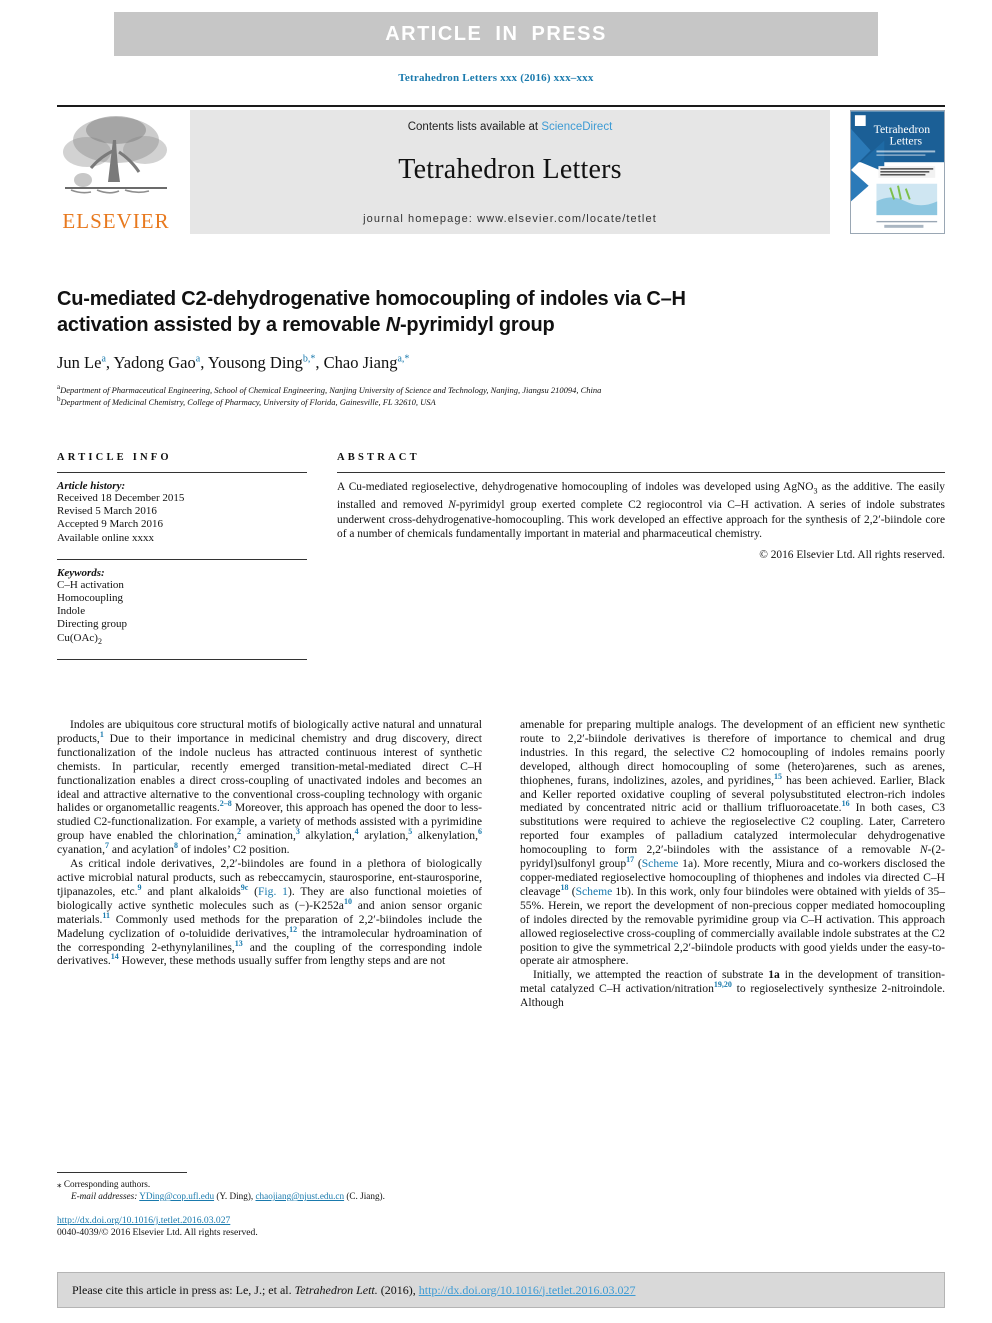 Image resolution: width=992 pixels, height=1323 pixels. What do you see at coordinates (114, 457) in the screenshot?
I see `article-info-heading: ARTICLE INFO` at bounding box center [114, 457].